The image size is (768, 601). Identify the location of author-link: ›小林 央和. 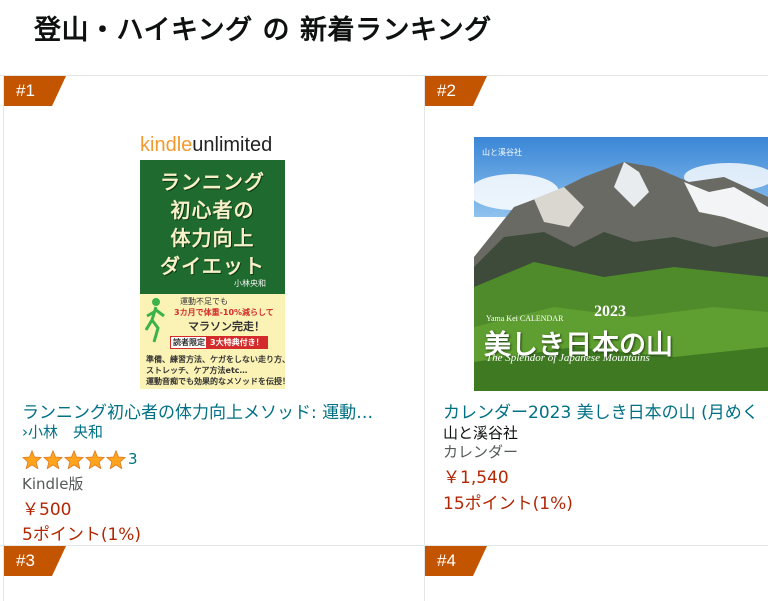
(62, 431).